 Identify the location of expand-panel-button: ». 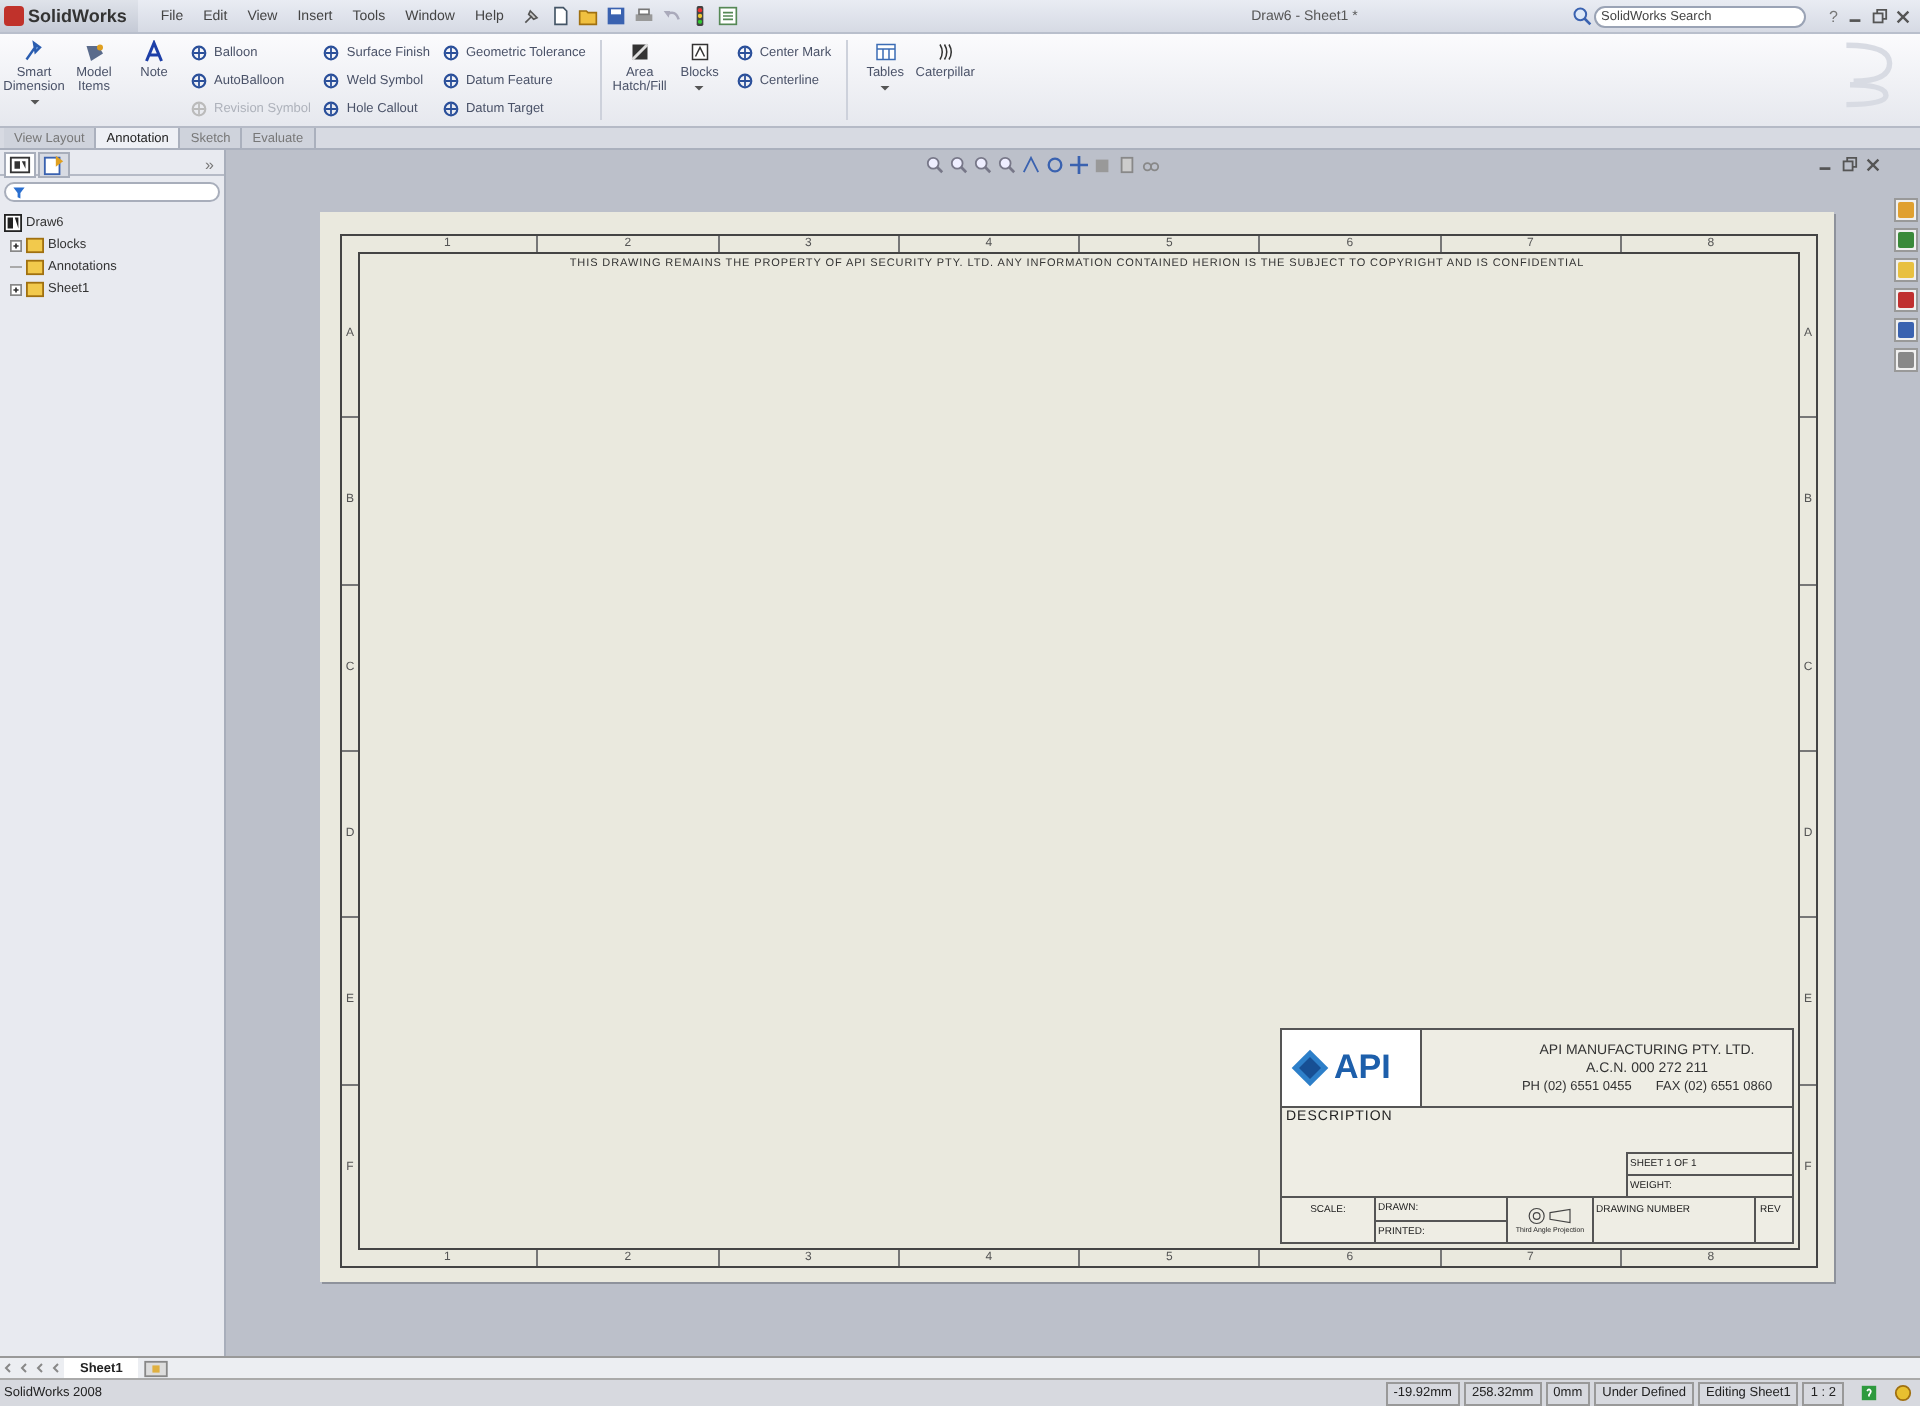
(212, 165).